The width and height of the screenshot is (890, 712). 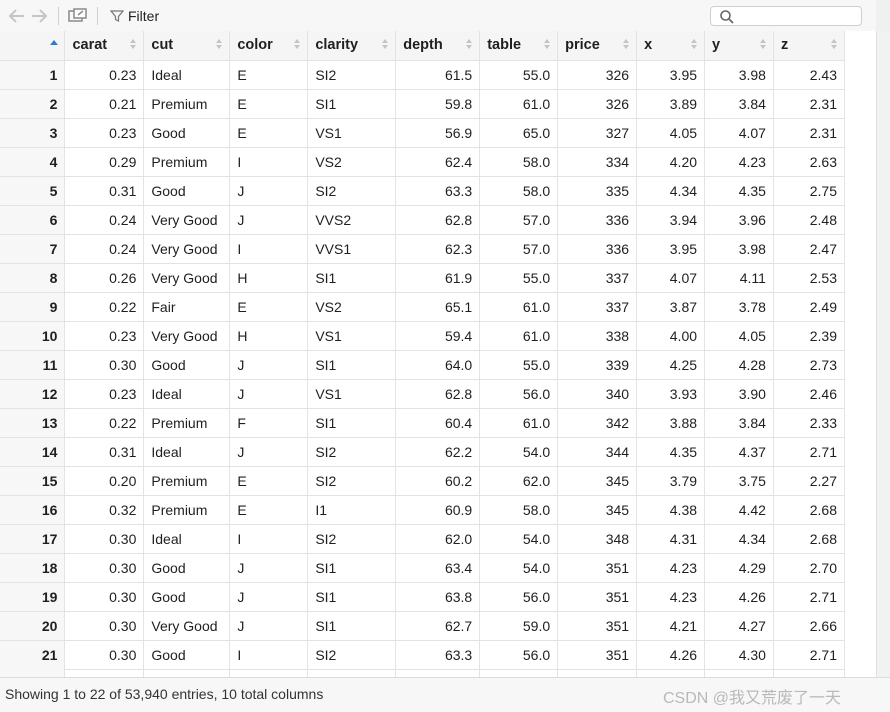 I want to click on table-row: 12 0.23 Ideal J VS1 62.8 56.0 340 3.93 3.90 2.46, so click(x=423, y=394).